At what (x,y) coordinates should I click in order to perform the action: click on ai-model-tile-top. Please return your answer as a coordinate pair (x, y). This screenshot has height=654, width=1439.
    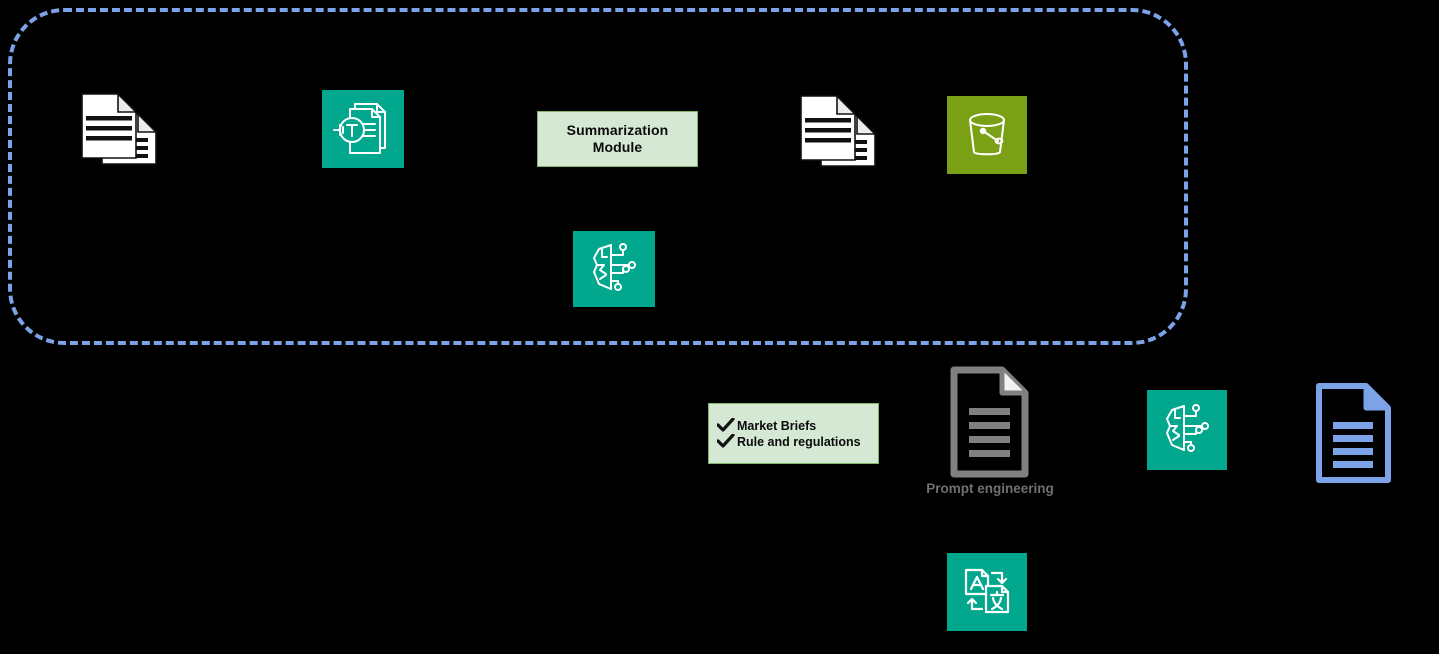
    Looking at the image, I should click on (614, 269).